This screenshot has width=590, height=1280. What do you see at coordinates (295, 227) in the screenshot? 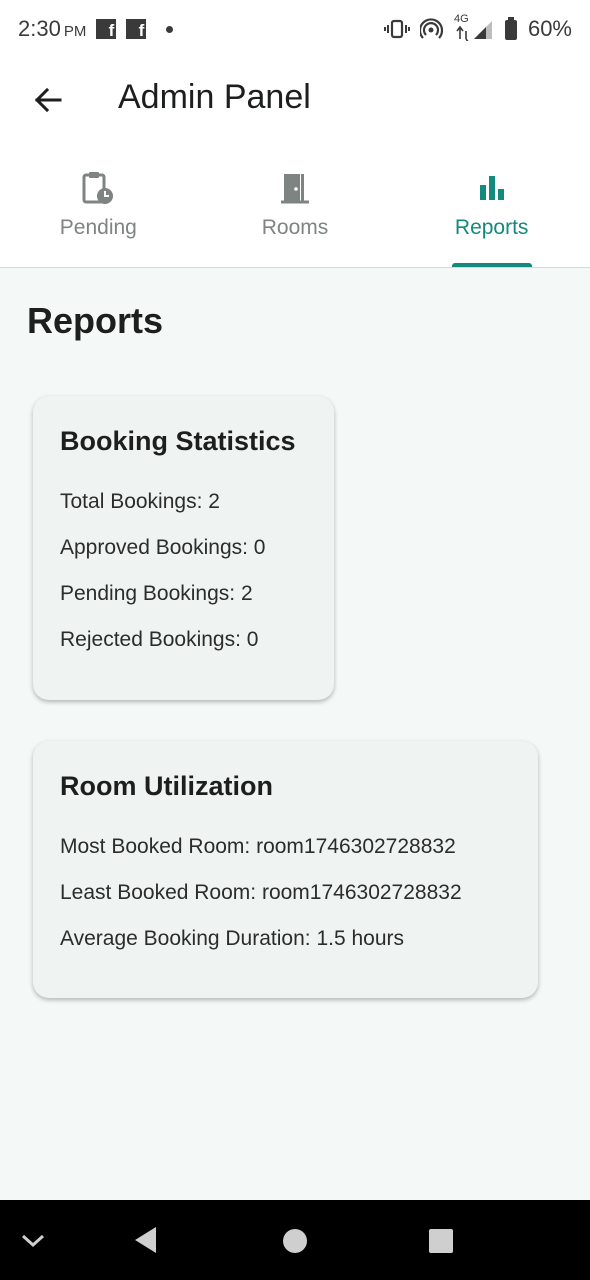
I see `tab-rooms-label: Rooms` at bounding box center [295, 227].